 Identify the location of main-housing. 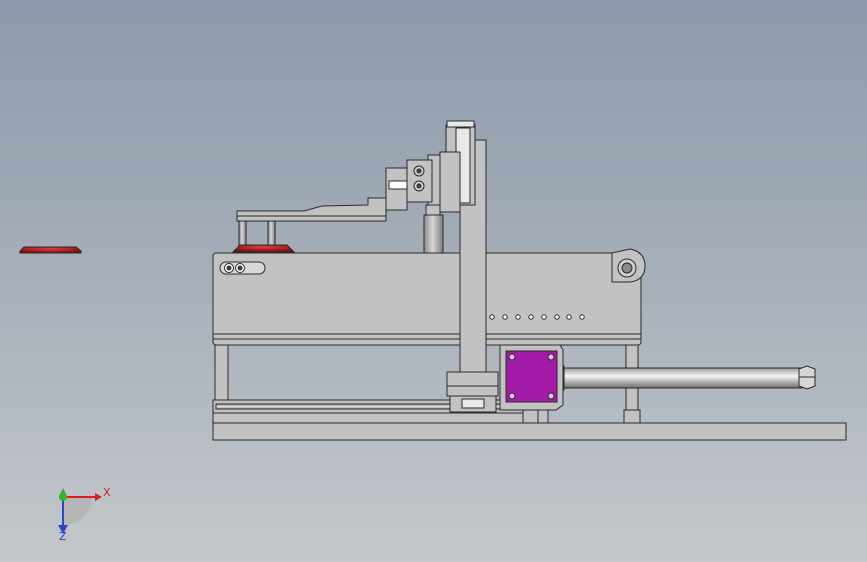
(427, 299).